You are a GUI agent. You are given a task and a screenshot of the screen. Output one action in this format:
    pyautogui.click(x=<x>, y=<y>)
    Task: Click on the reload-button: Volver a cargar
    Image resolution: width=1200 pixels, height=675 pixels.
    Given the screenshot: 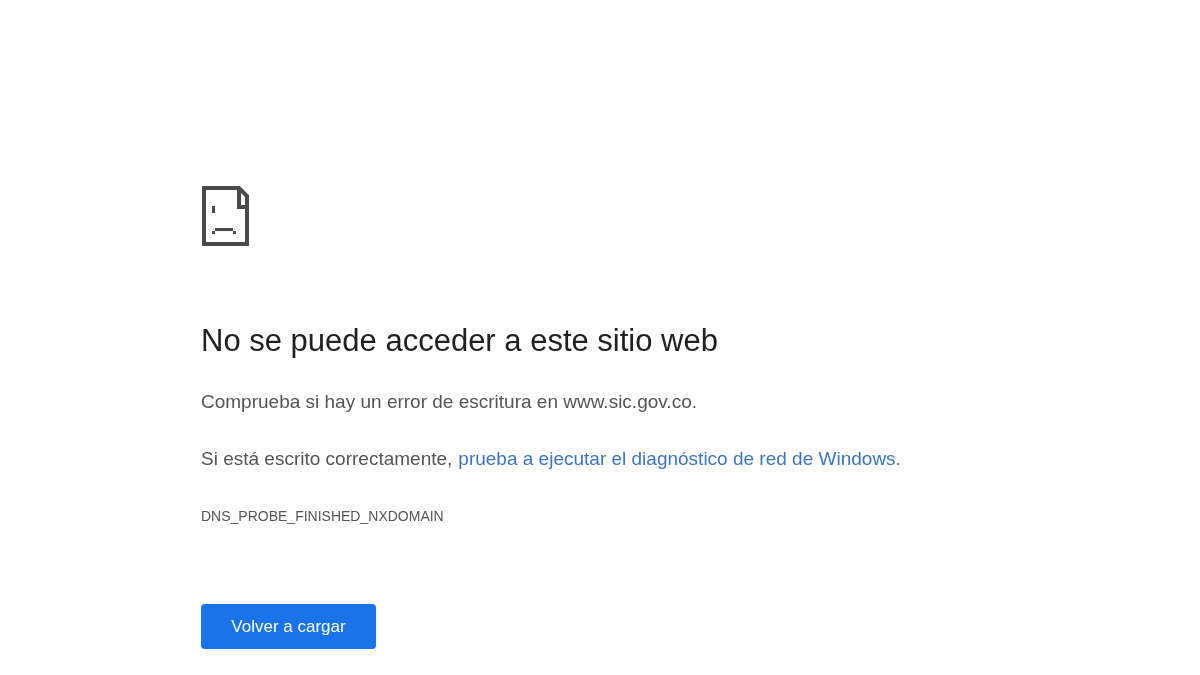 What is the action you would take?
    pyautogui.click(x=288, y=626)
    